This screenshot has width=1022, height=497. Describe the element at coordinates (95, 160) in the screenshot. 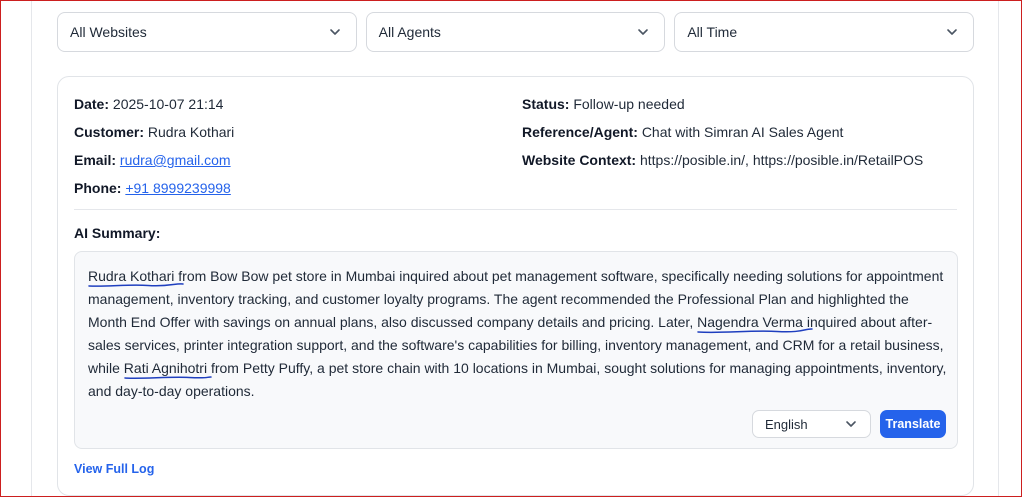

I see `email-label: Email:` at that location.